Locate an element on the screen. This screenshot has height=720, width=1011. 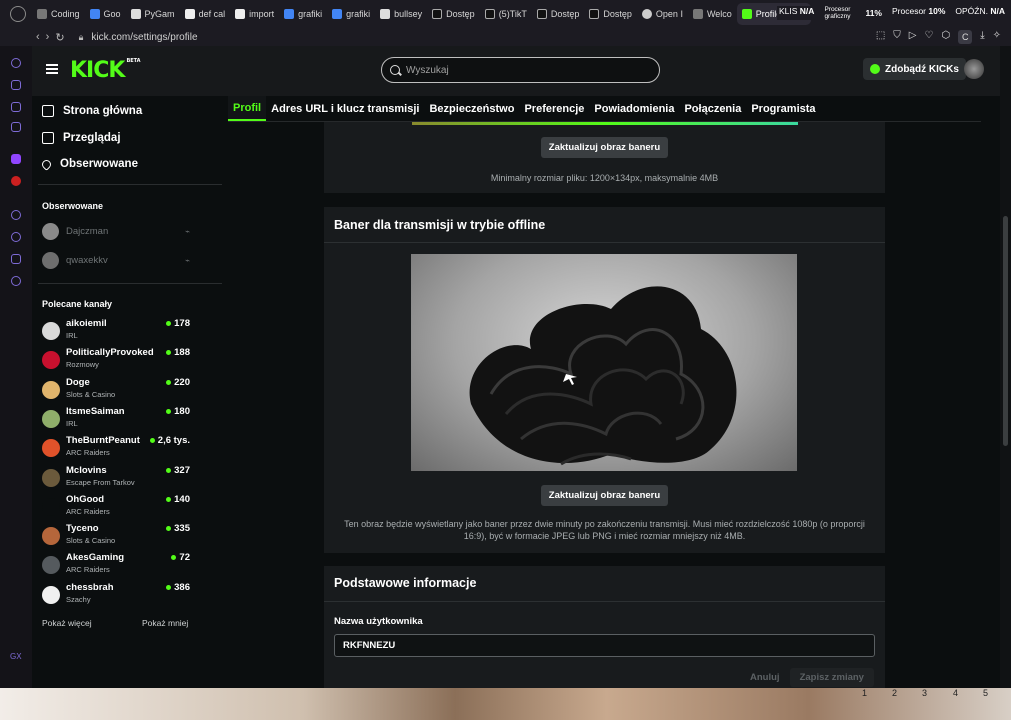
get-kicks-button: Zdobądź KICKs is located at coordinates (914, 69).